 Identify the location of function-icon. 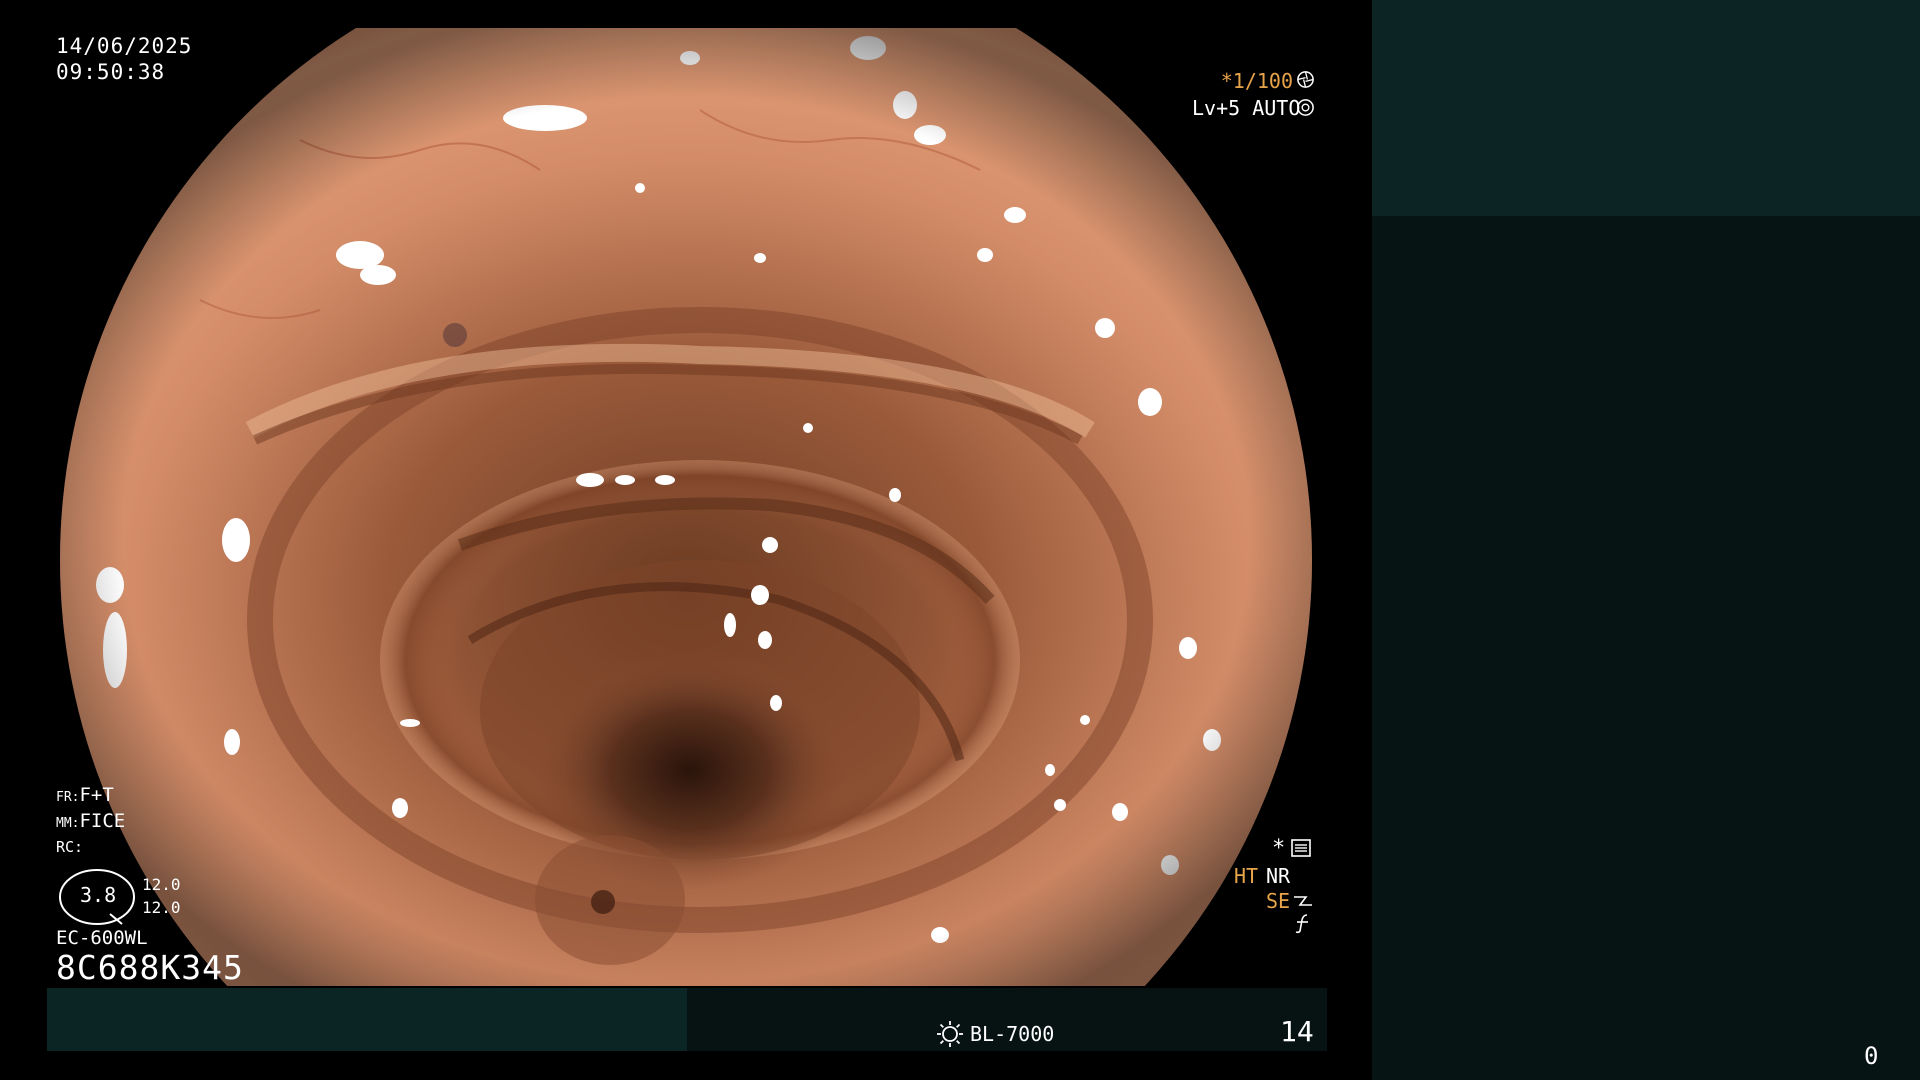
(1301, 924).